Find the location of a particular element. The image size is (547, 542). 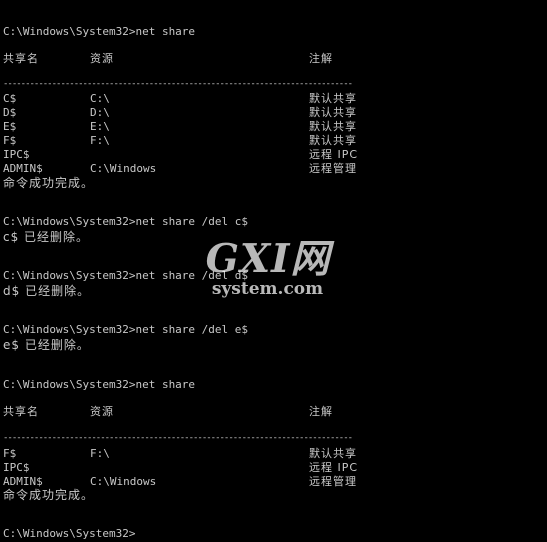

watermark-domain-text: system.com is located at coordinates (267, 289).